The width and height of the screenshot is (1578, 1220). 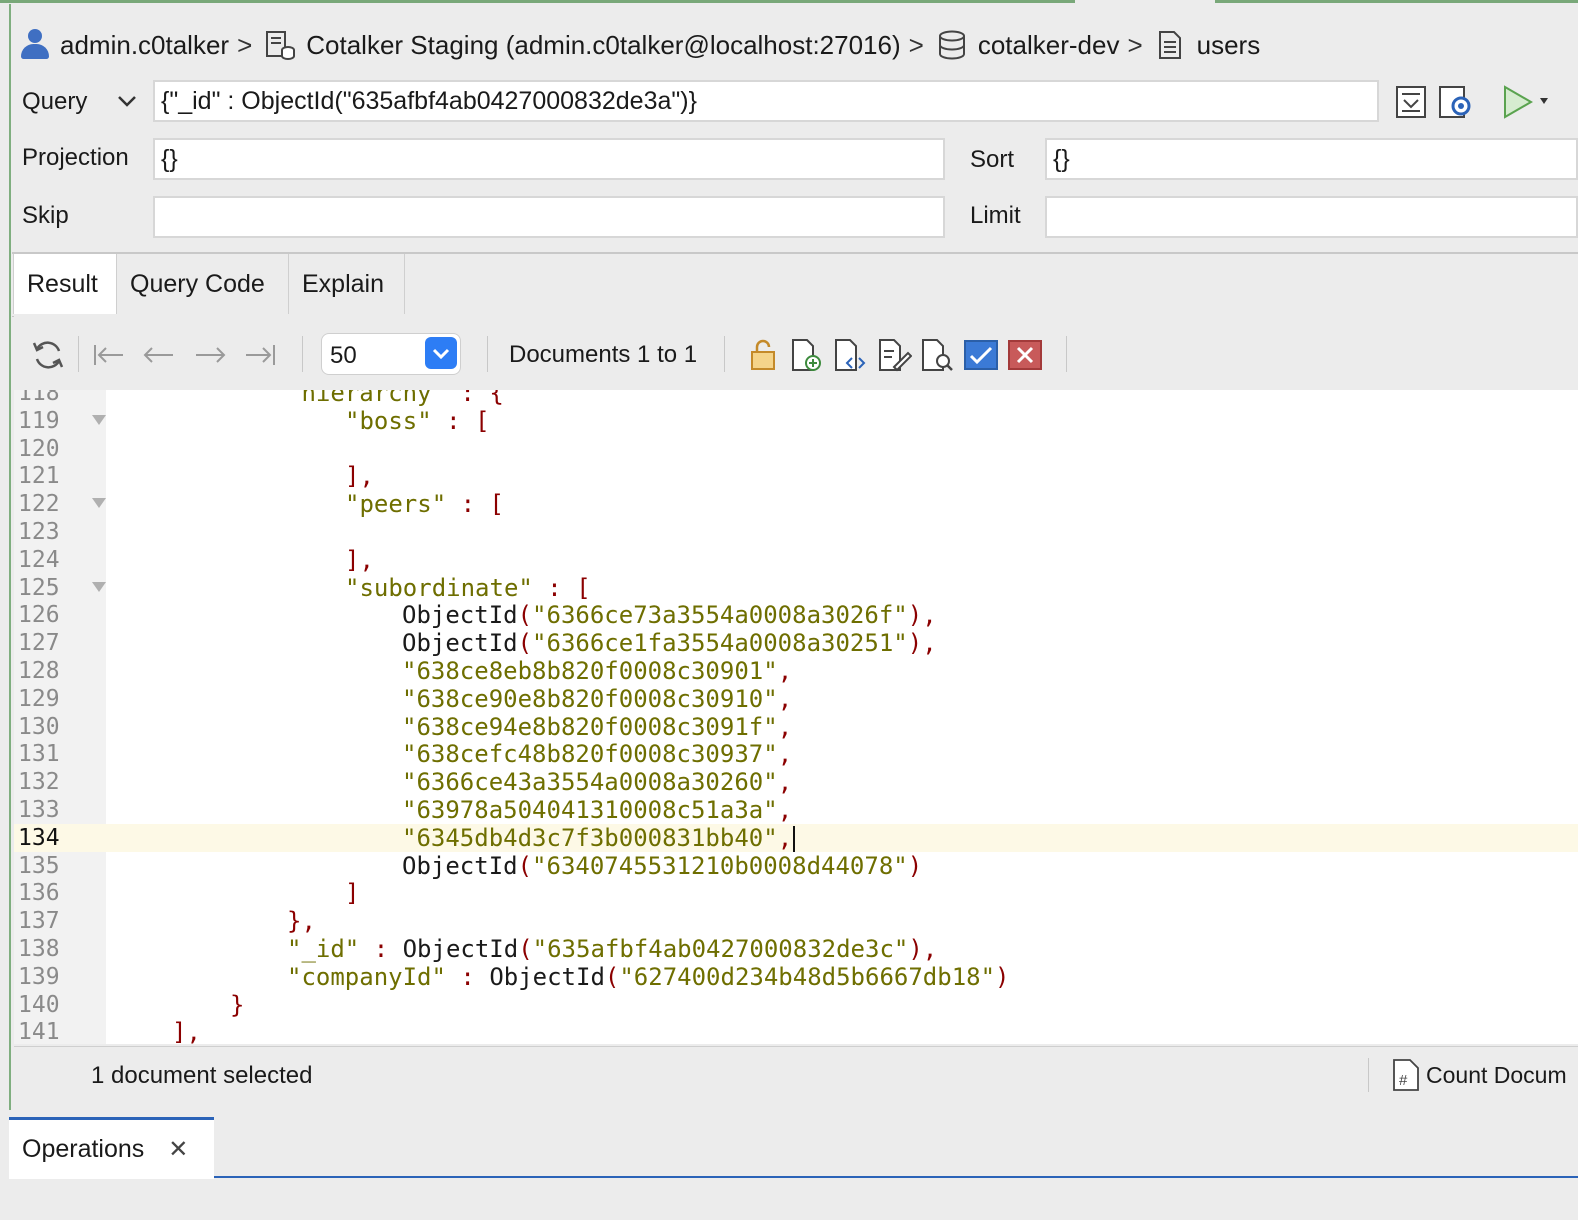 I want to click on view-document-button, so click(x=937, y=355).